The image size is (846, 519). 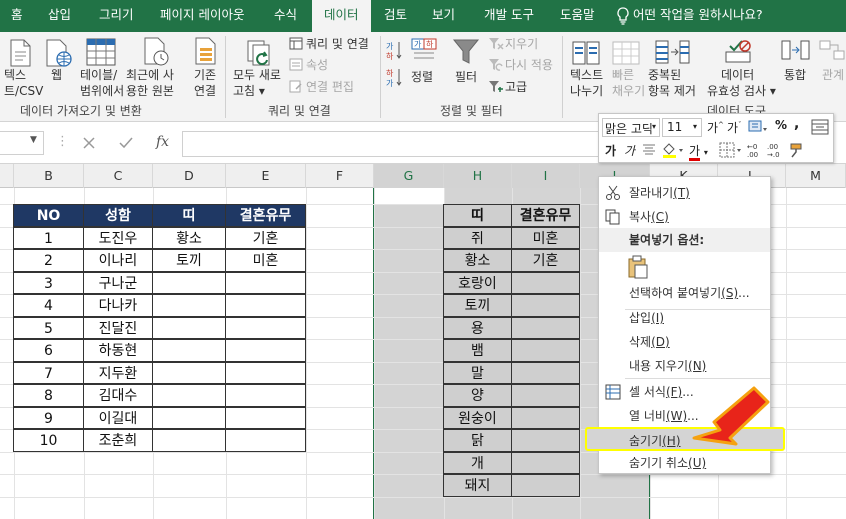 What do you see at coordinates (102, 83) in the screenshot?
I see `from-table-button: 테이블/범위에서` at bounding box center [102, 83].